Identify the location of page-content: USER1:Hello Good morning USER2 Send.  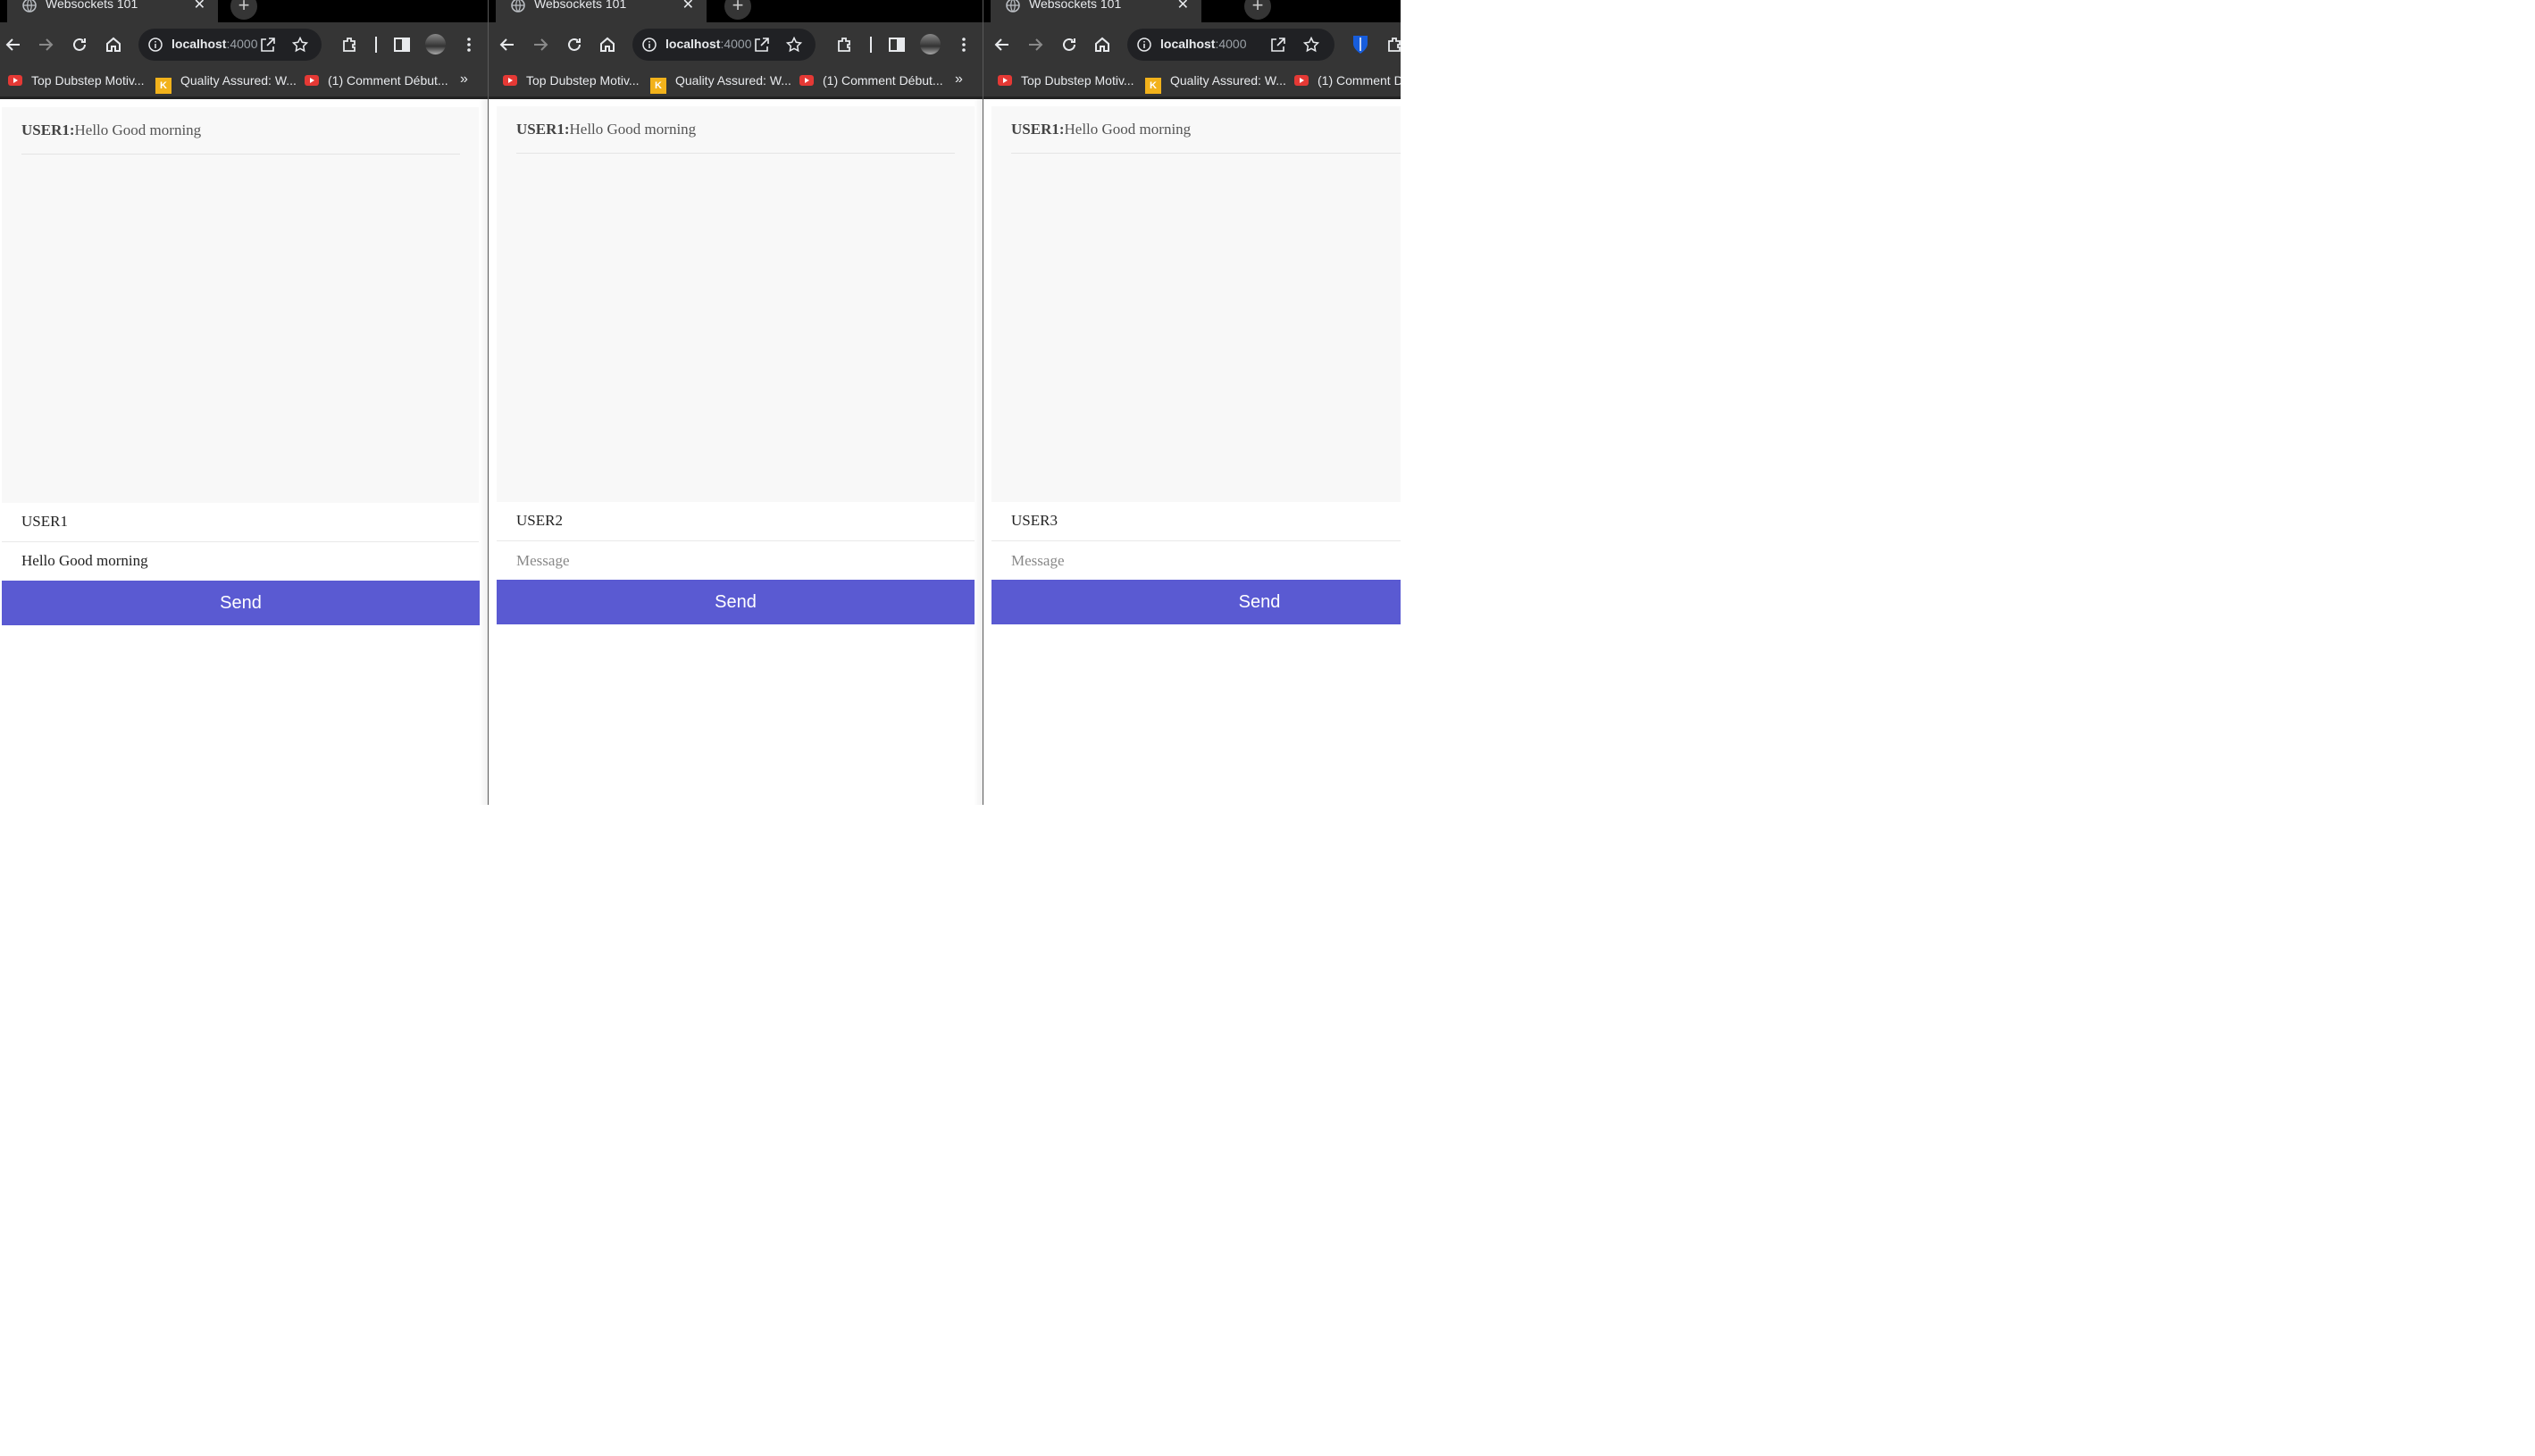
(736, 452).